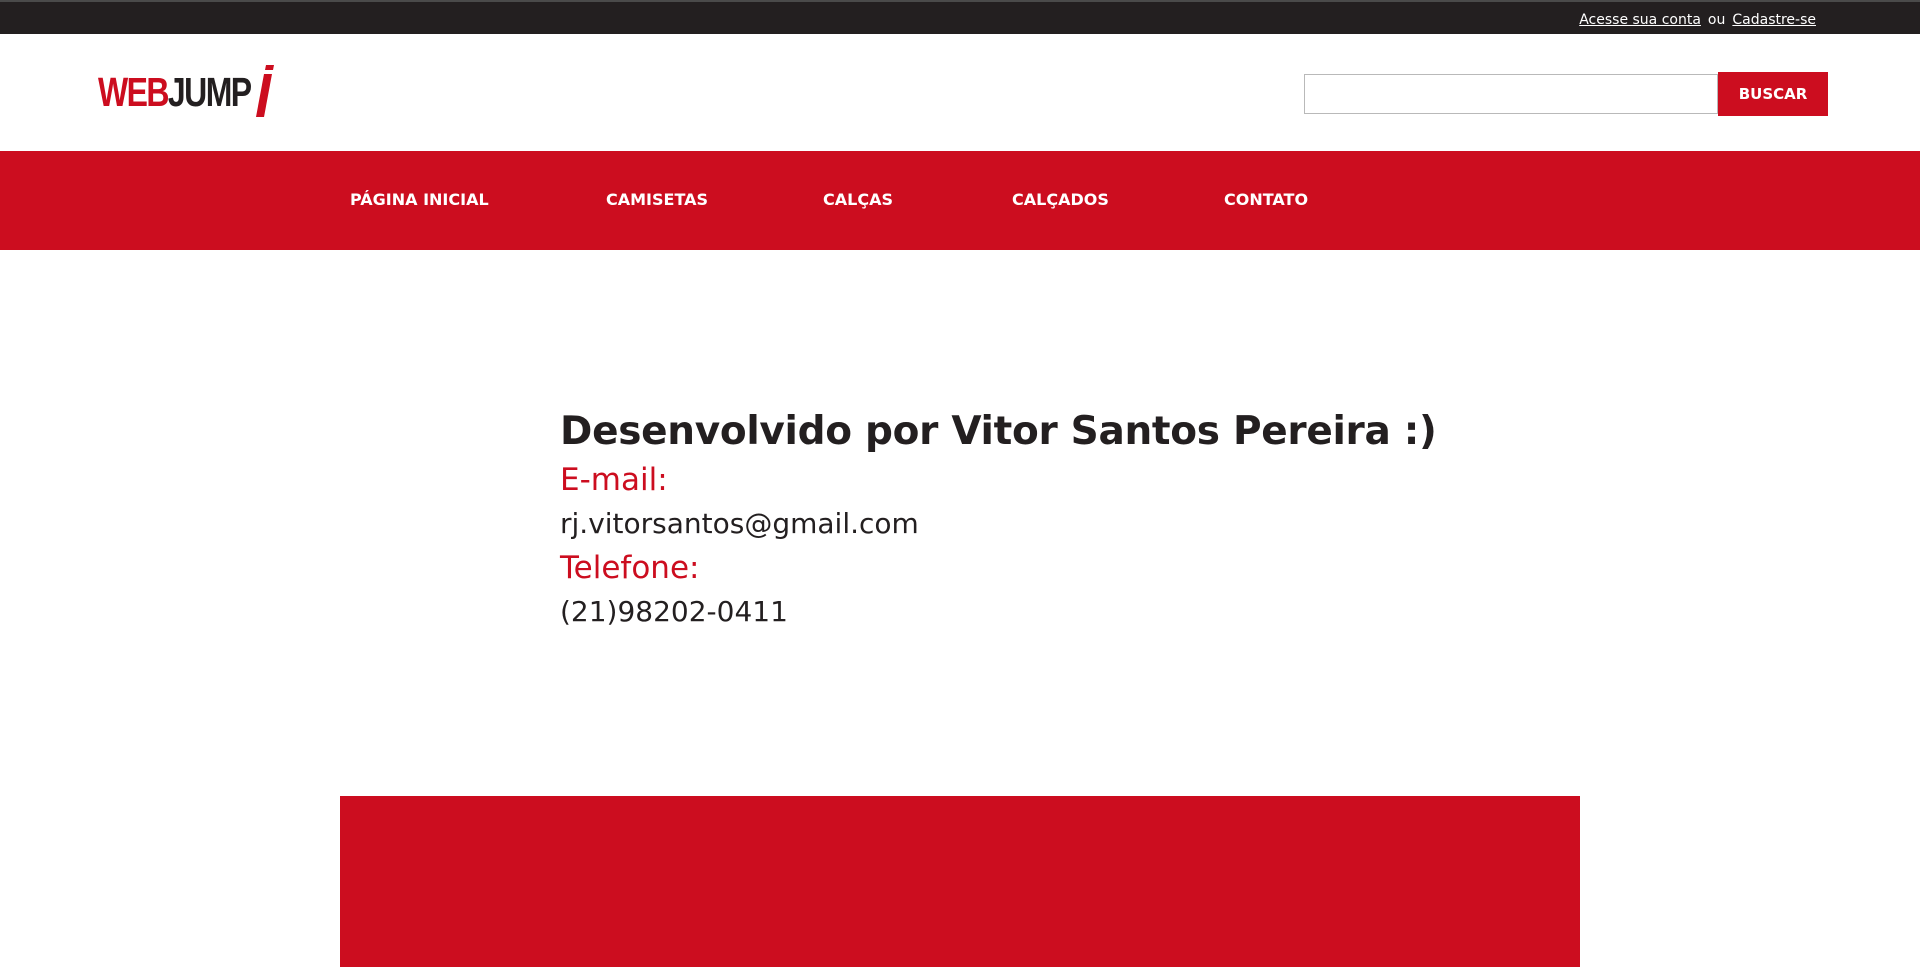 The image size is (1920, 967). I want to click on search-button: BUSCAR, so click(1773, 94).